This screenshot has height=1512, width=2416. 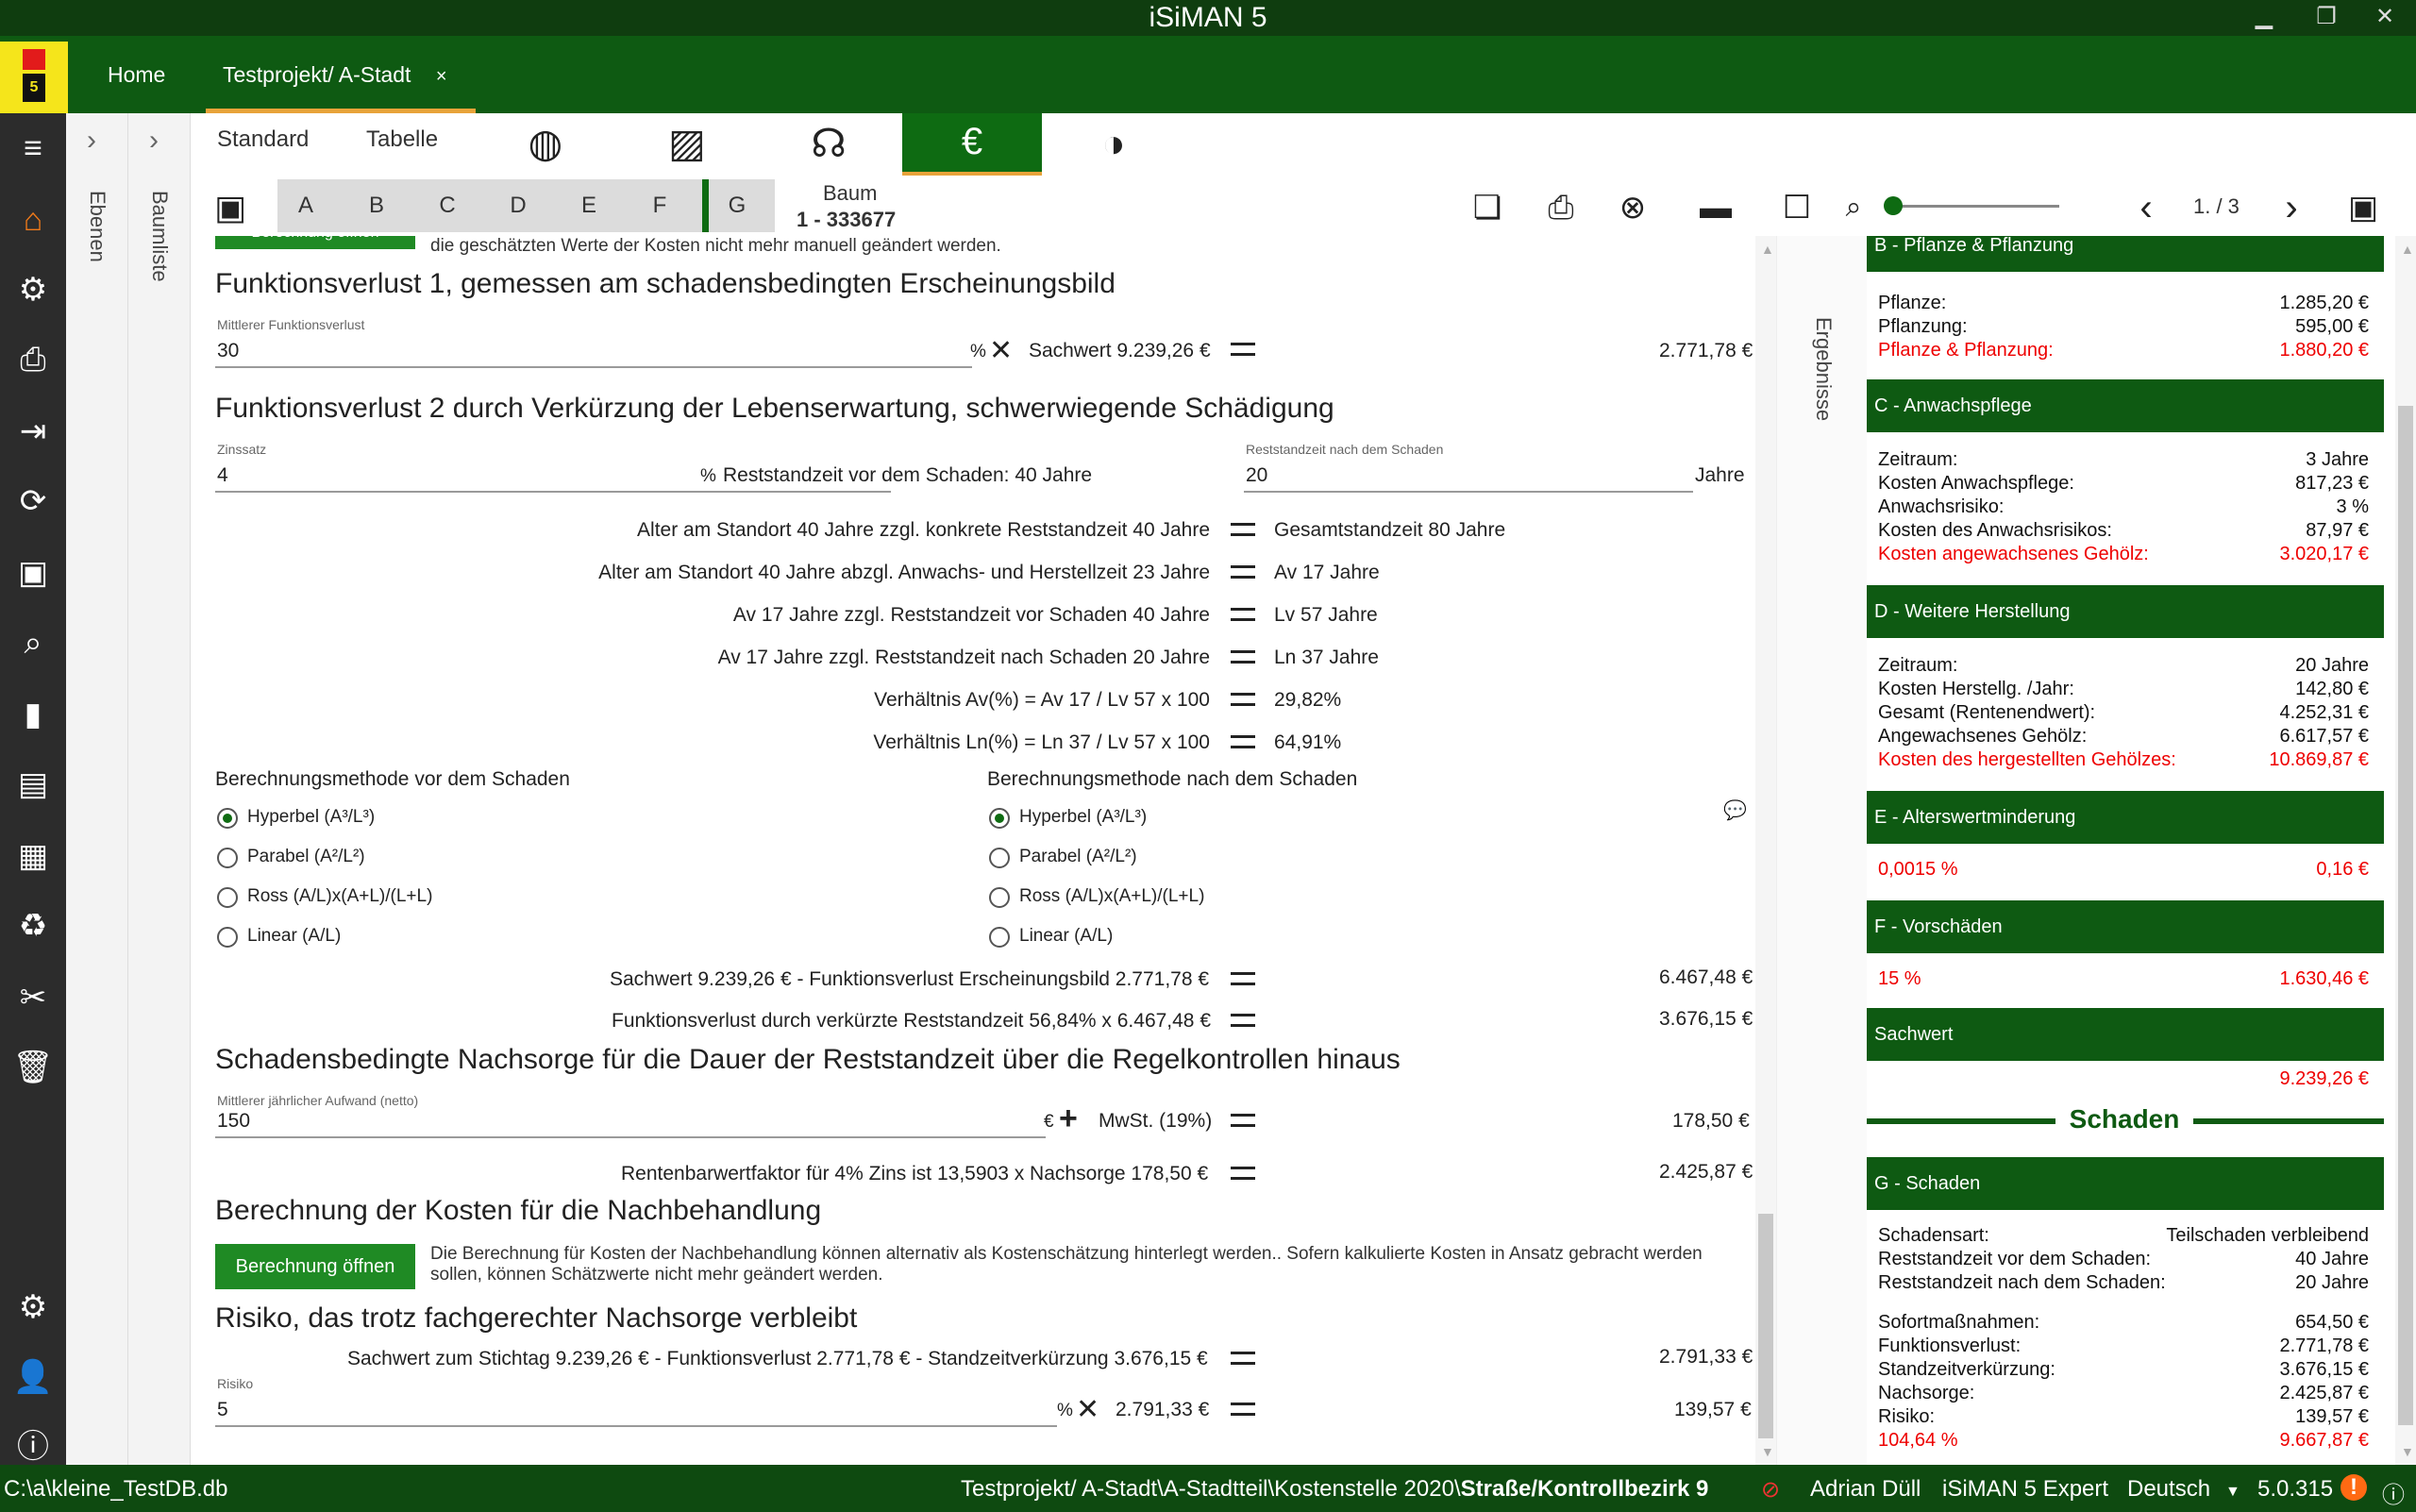 What do you see at coordinates (33, 1447) in the screenshot?
I see `info-icon: ⓘ` at bounding box center [33, 1447].